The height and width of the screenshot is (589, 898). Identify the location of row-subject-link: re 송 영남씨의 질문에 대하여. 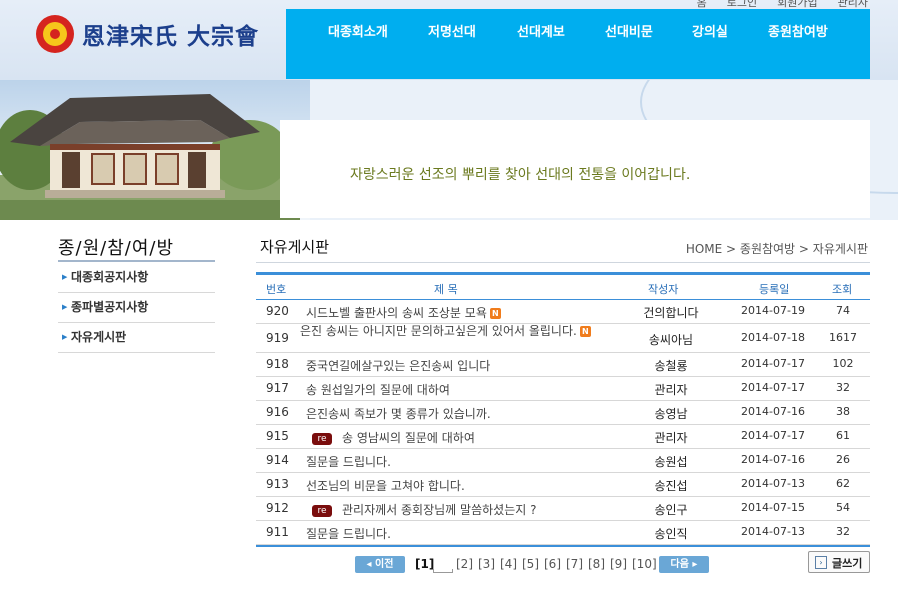
(462, 437).